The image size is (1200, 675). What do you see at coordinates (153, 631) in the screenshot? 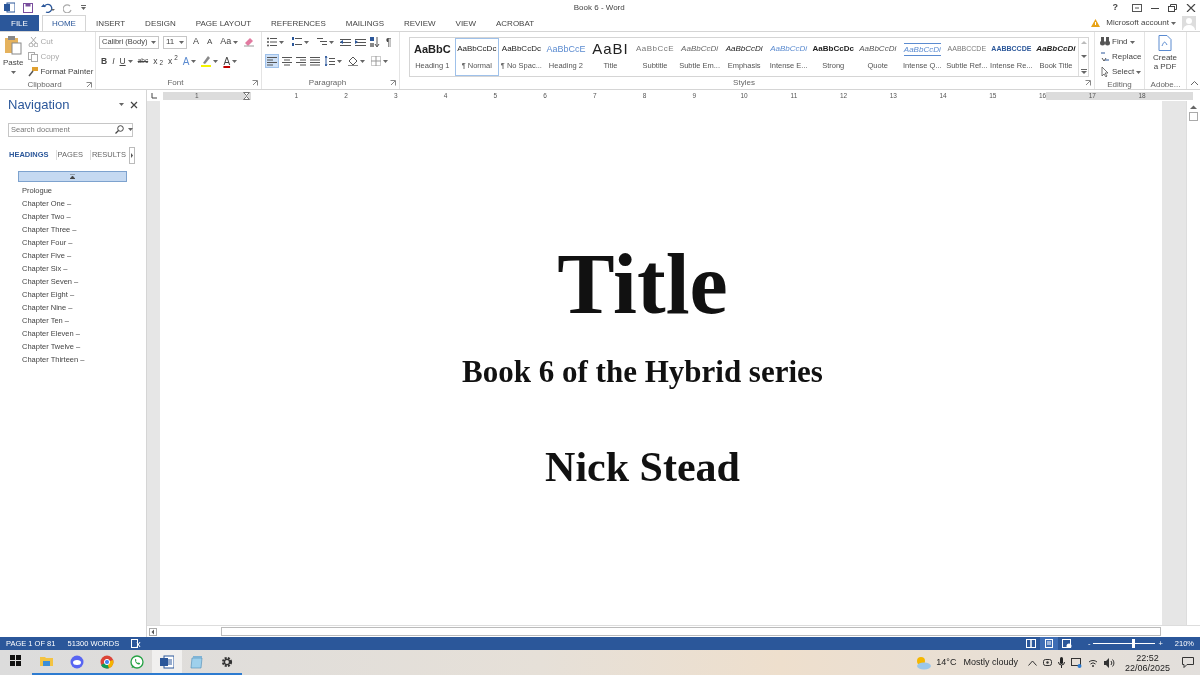
I see `scroll-left-icon` at bounding box center [153, 631].